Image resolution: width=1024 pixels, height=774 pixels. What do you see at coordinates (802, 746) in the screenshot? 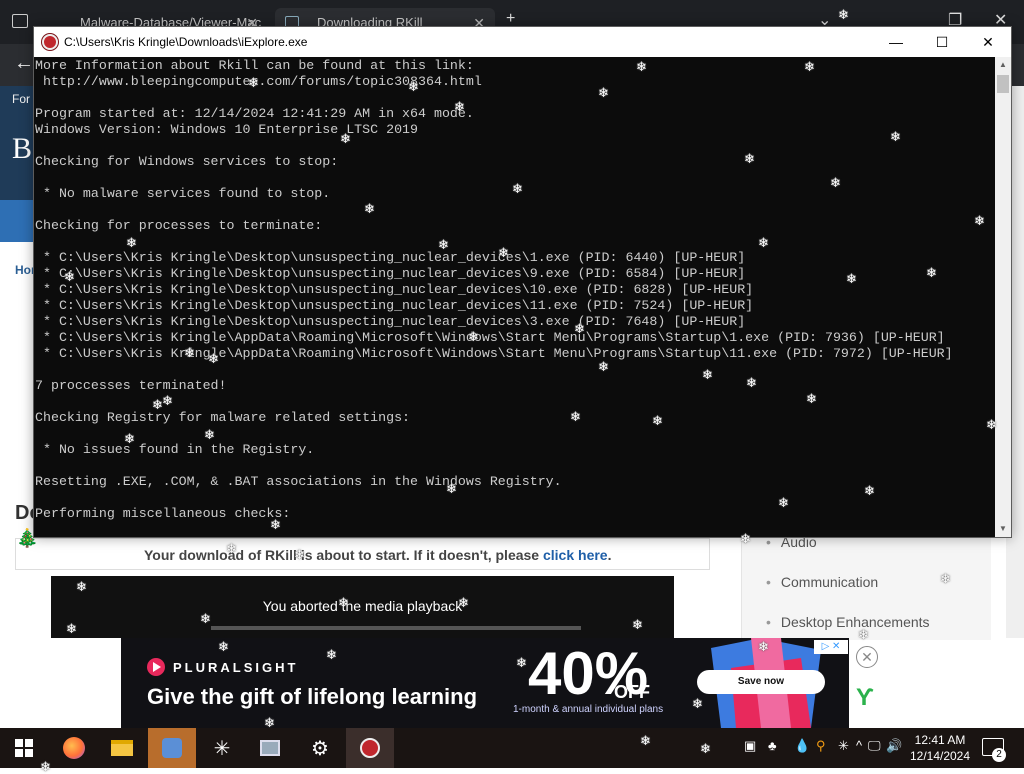
I see `tray-drop-icon: 💧` at bounding box center [802, 746].